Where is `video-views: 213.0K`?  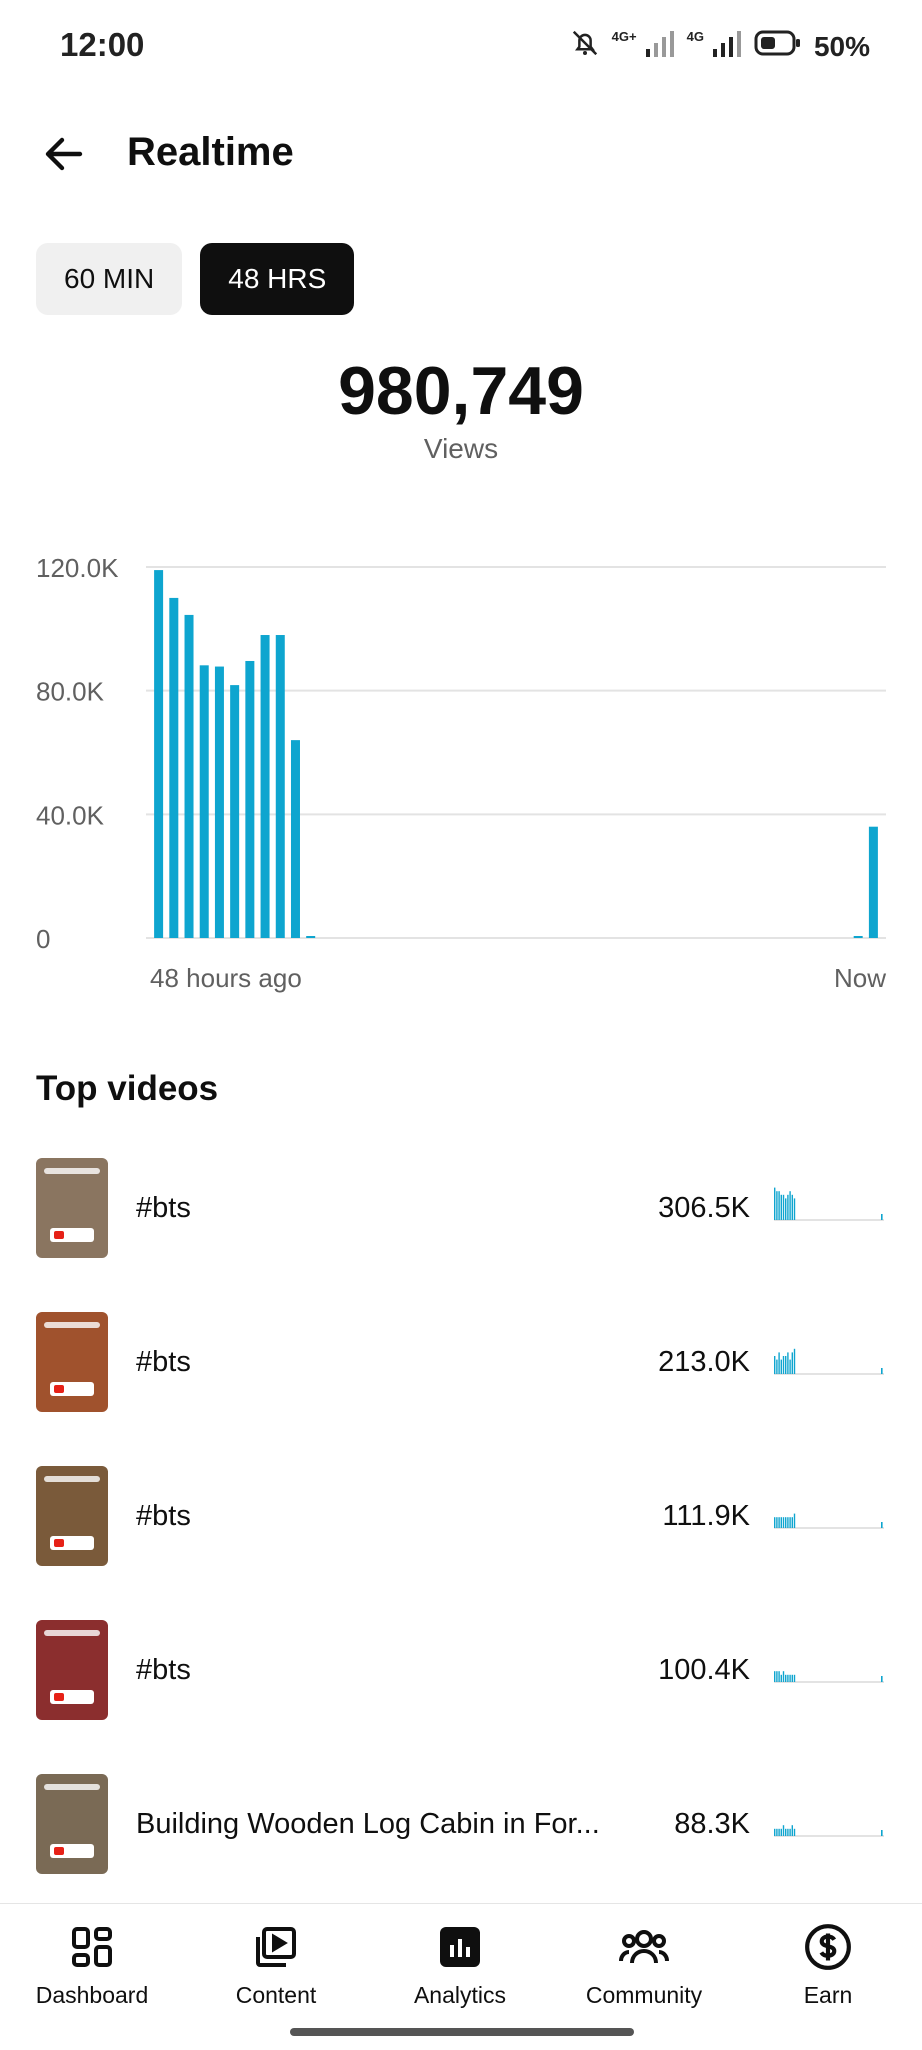 video-views: 213.0K is located at coordinates (704, 1362).